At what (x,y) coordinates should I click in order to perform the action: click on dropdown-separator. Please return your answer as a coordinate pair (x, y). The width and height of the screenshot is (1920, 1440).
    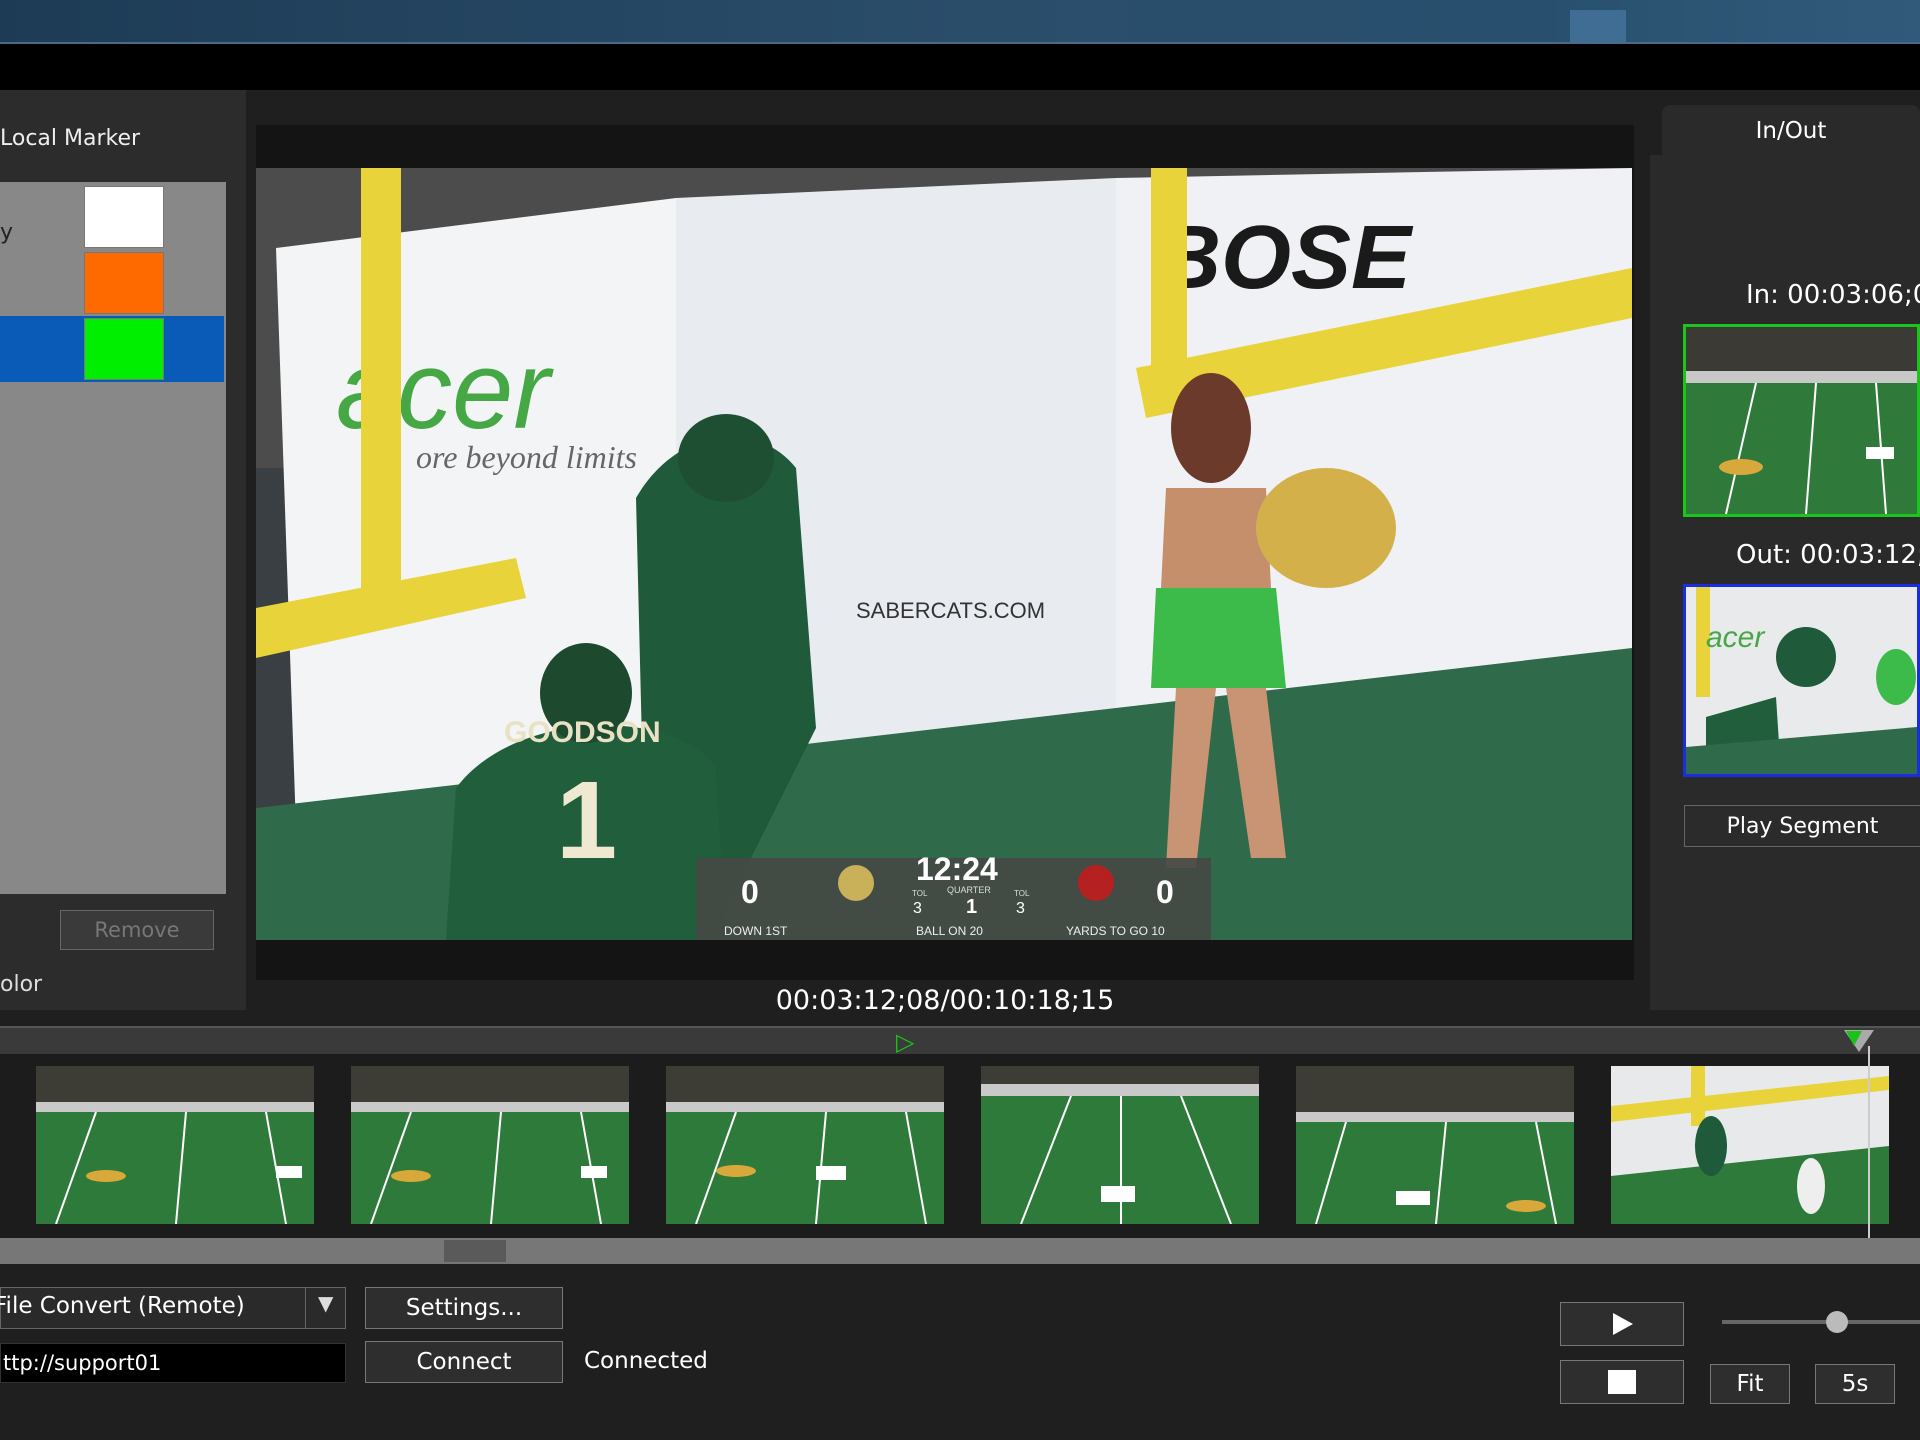
    Looking at the image, I should click on (305, 1308).